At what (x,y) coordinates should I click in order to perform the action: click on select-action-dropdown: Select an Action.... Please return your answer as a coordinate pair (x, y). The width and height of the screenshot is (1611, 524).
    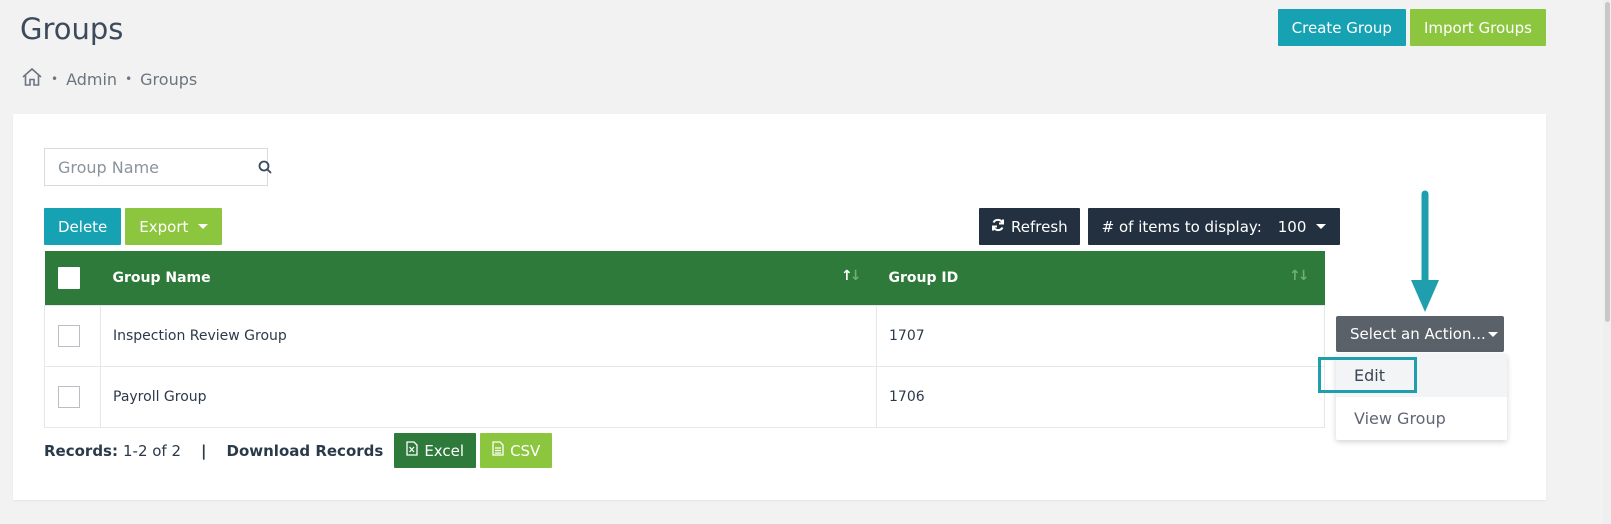
    Looking at the image, I should click on (1420, 334).